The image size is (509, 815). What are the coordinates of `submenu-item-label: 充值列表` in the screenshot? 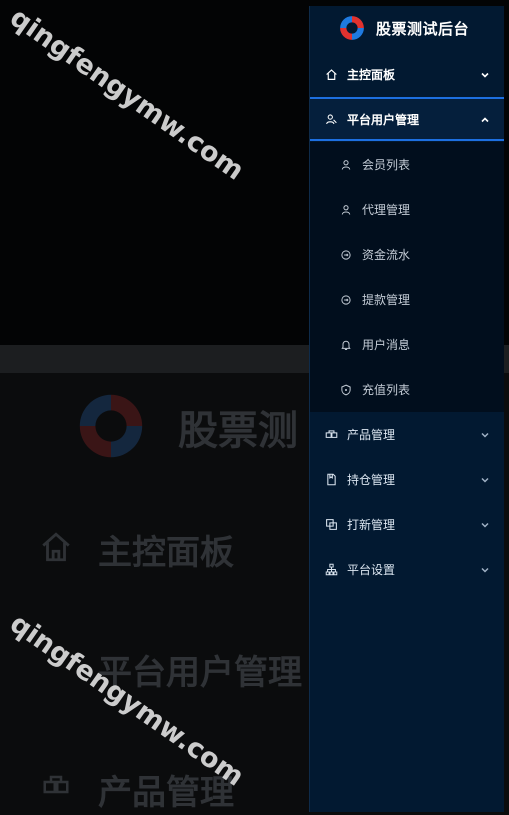 It's located at (386, 390).